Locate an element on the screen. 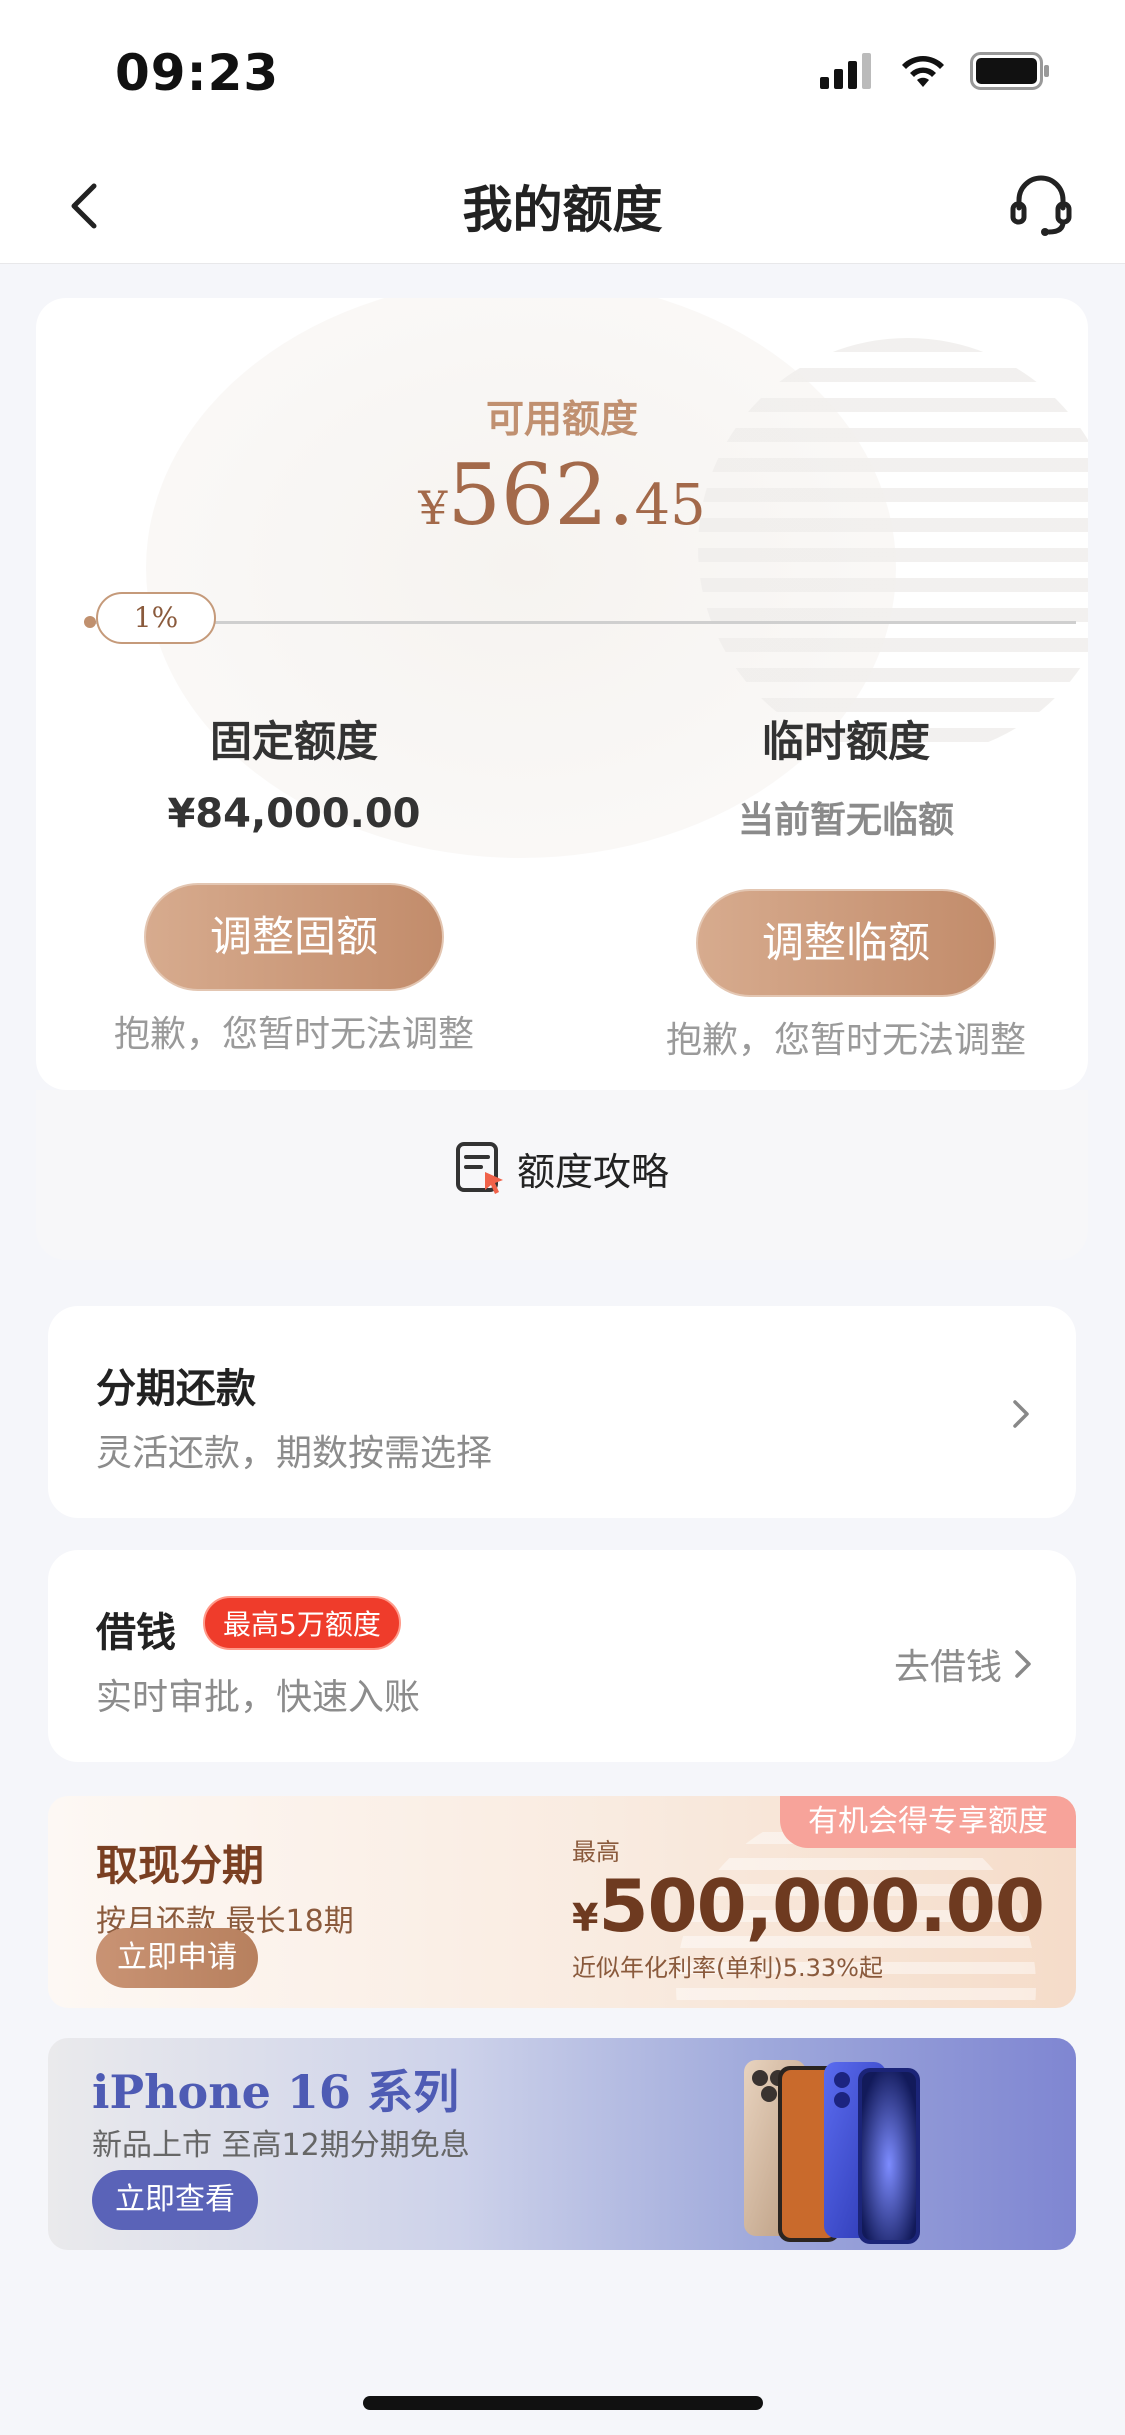 Image resolution: width=1125 pixels, height=2435 pixels. quota-strategy-link: 额度攻略 is located at coordinates (562, 1168).